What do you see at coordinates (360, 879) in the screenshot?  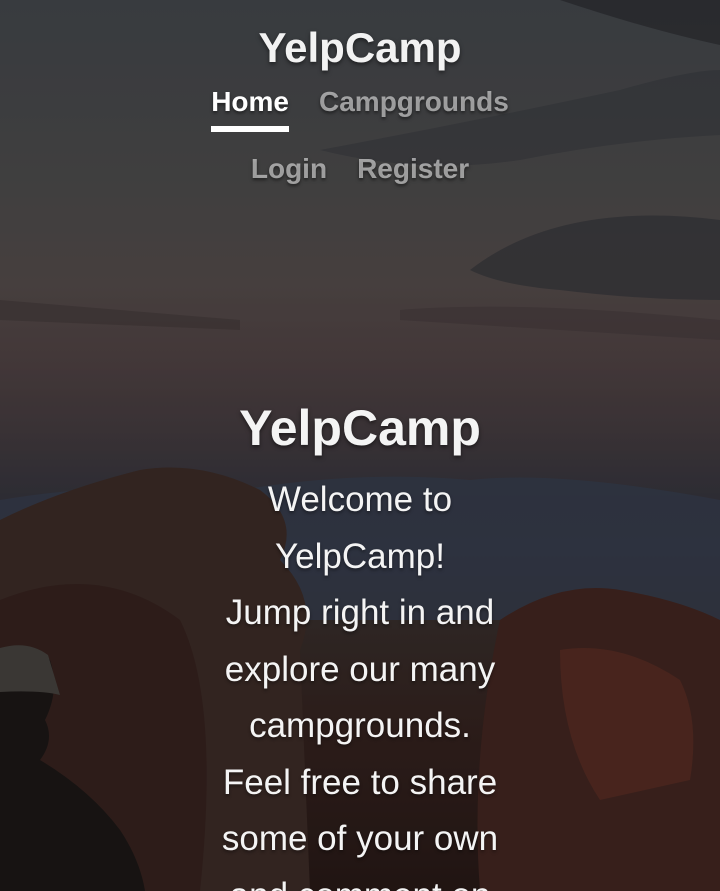 I see `hero-line: and comment on` at bounding box center [360, 879].